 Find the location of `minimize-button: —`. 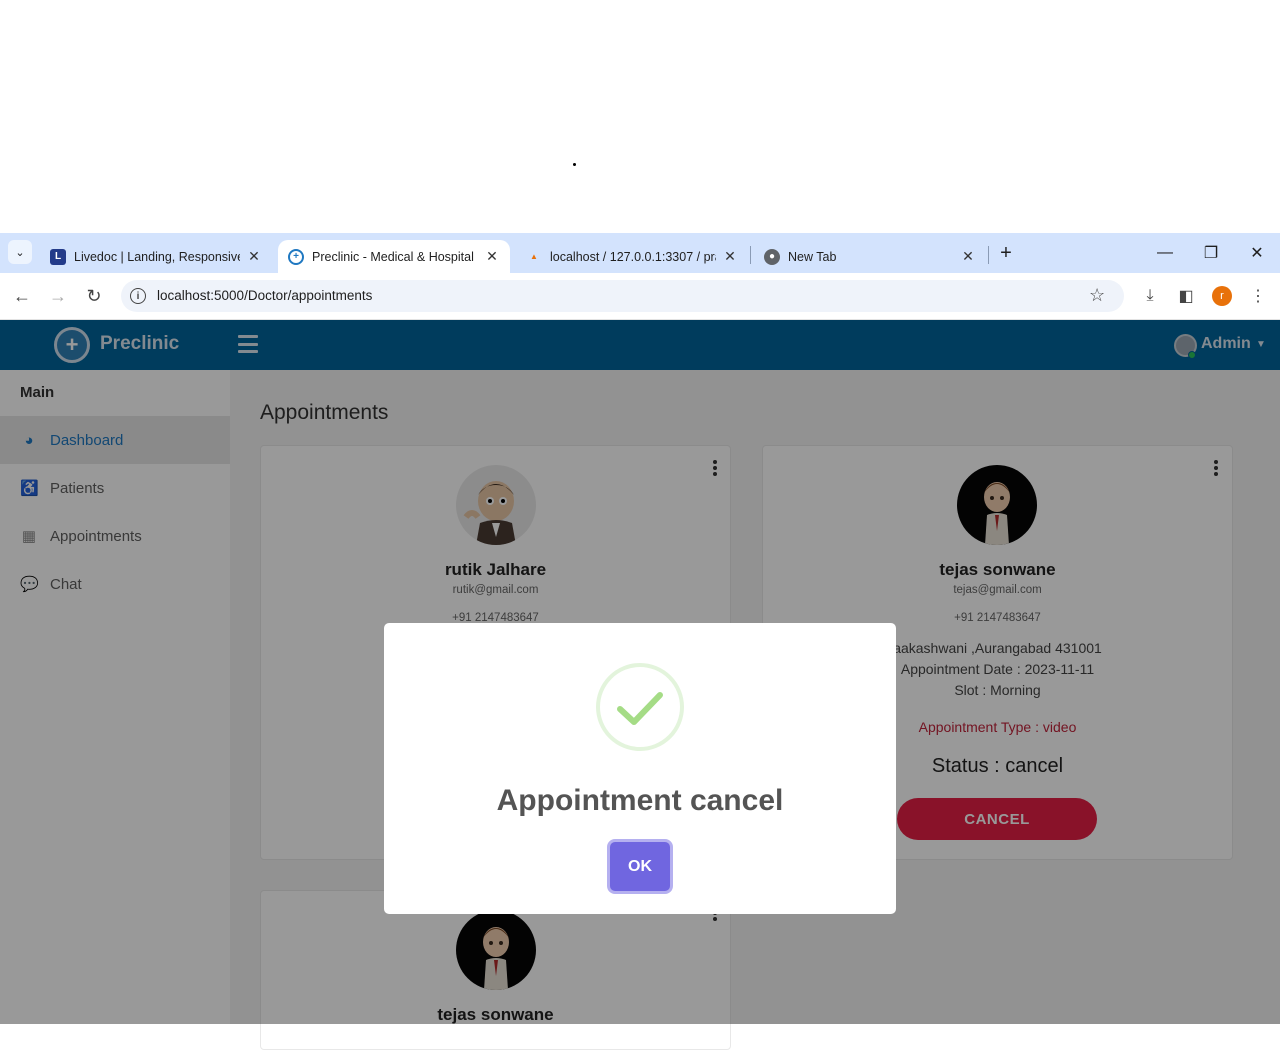

minimize-button: — is located at coordinates (1165, 253).